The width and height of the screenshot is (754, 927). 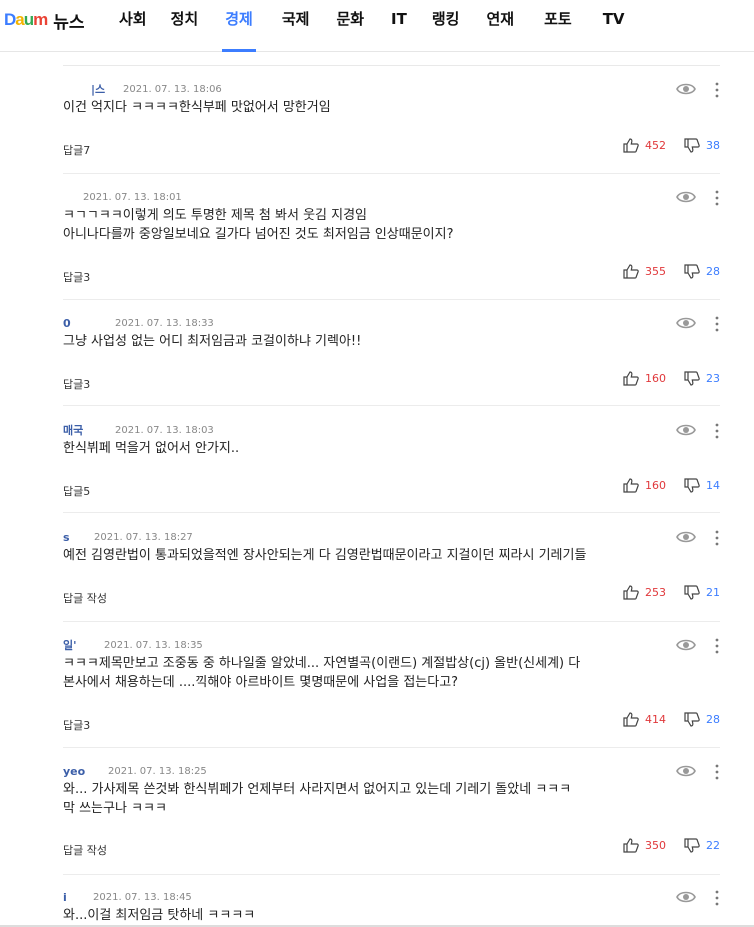 What do you see at coordinates (702, 145) in the screenshot?
I see `dislike-button: 38` at bounding box center [702, 145].